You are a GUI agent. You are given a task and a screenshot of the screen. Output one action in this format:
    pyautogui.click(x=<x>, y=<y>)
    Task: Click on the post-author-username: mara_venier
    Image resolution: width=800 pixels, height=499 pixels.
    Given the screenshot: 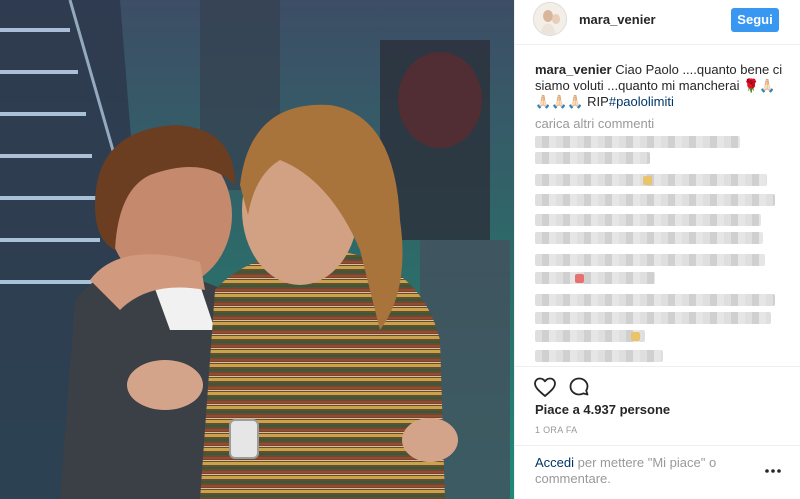 What is the action you would take?
    pyautogui.click(x=617, y=19)
    